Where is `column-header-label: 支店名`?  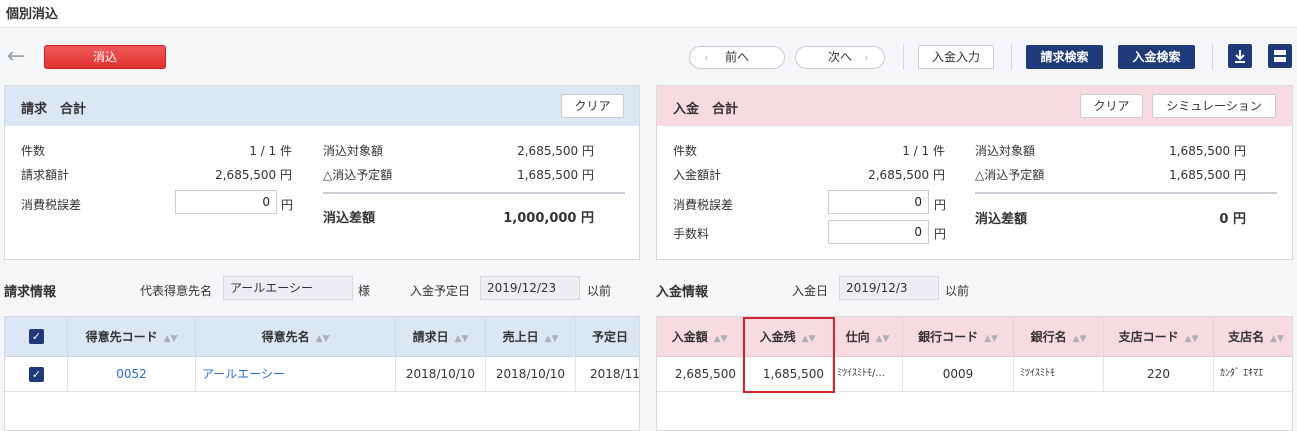 column-header-label: 支店名 is located at coordinates (1246, 337).